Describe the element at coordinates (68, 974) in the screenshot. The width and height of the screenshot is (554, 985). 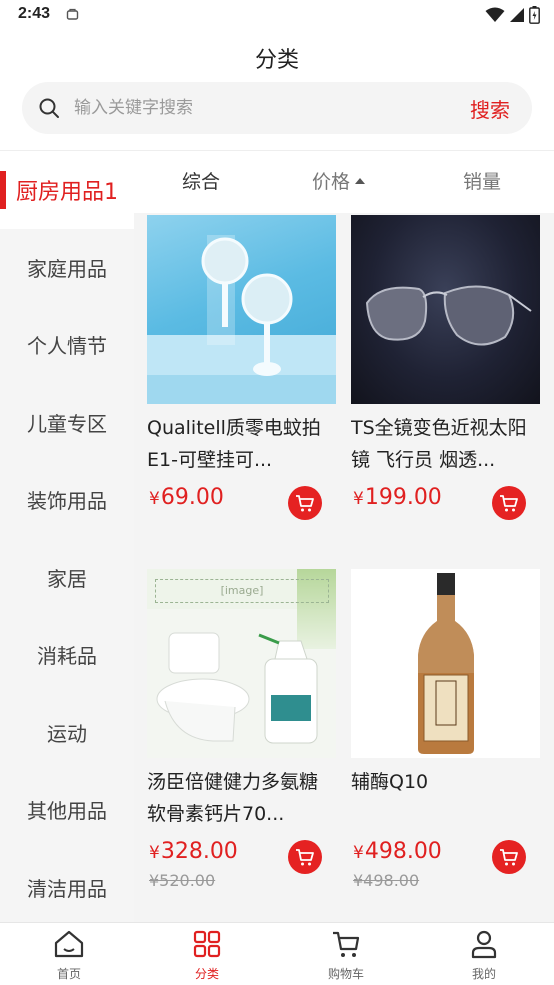
I see `tab-home-label: 首页` at that location.